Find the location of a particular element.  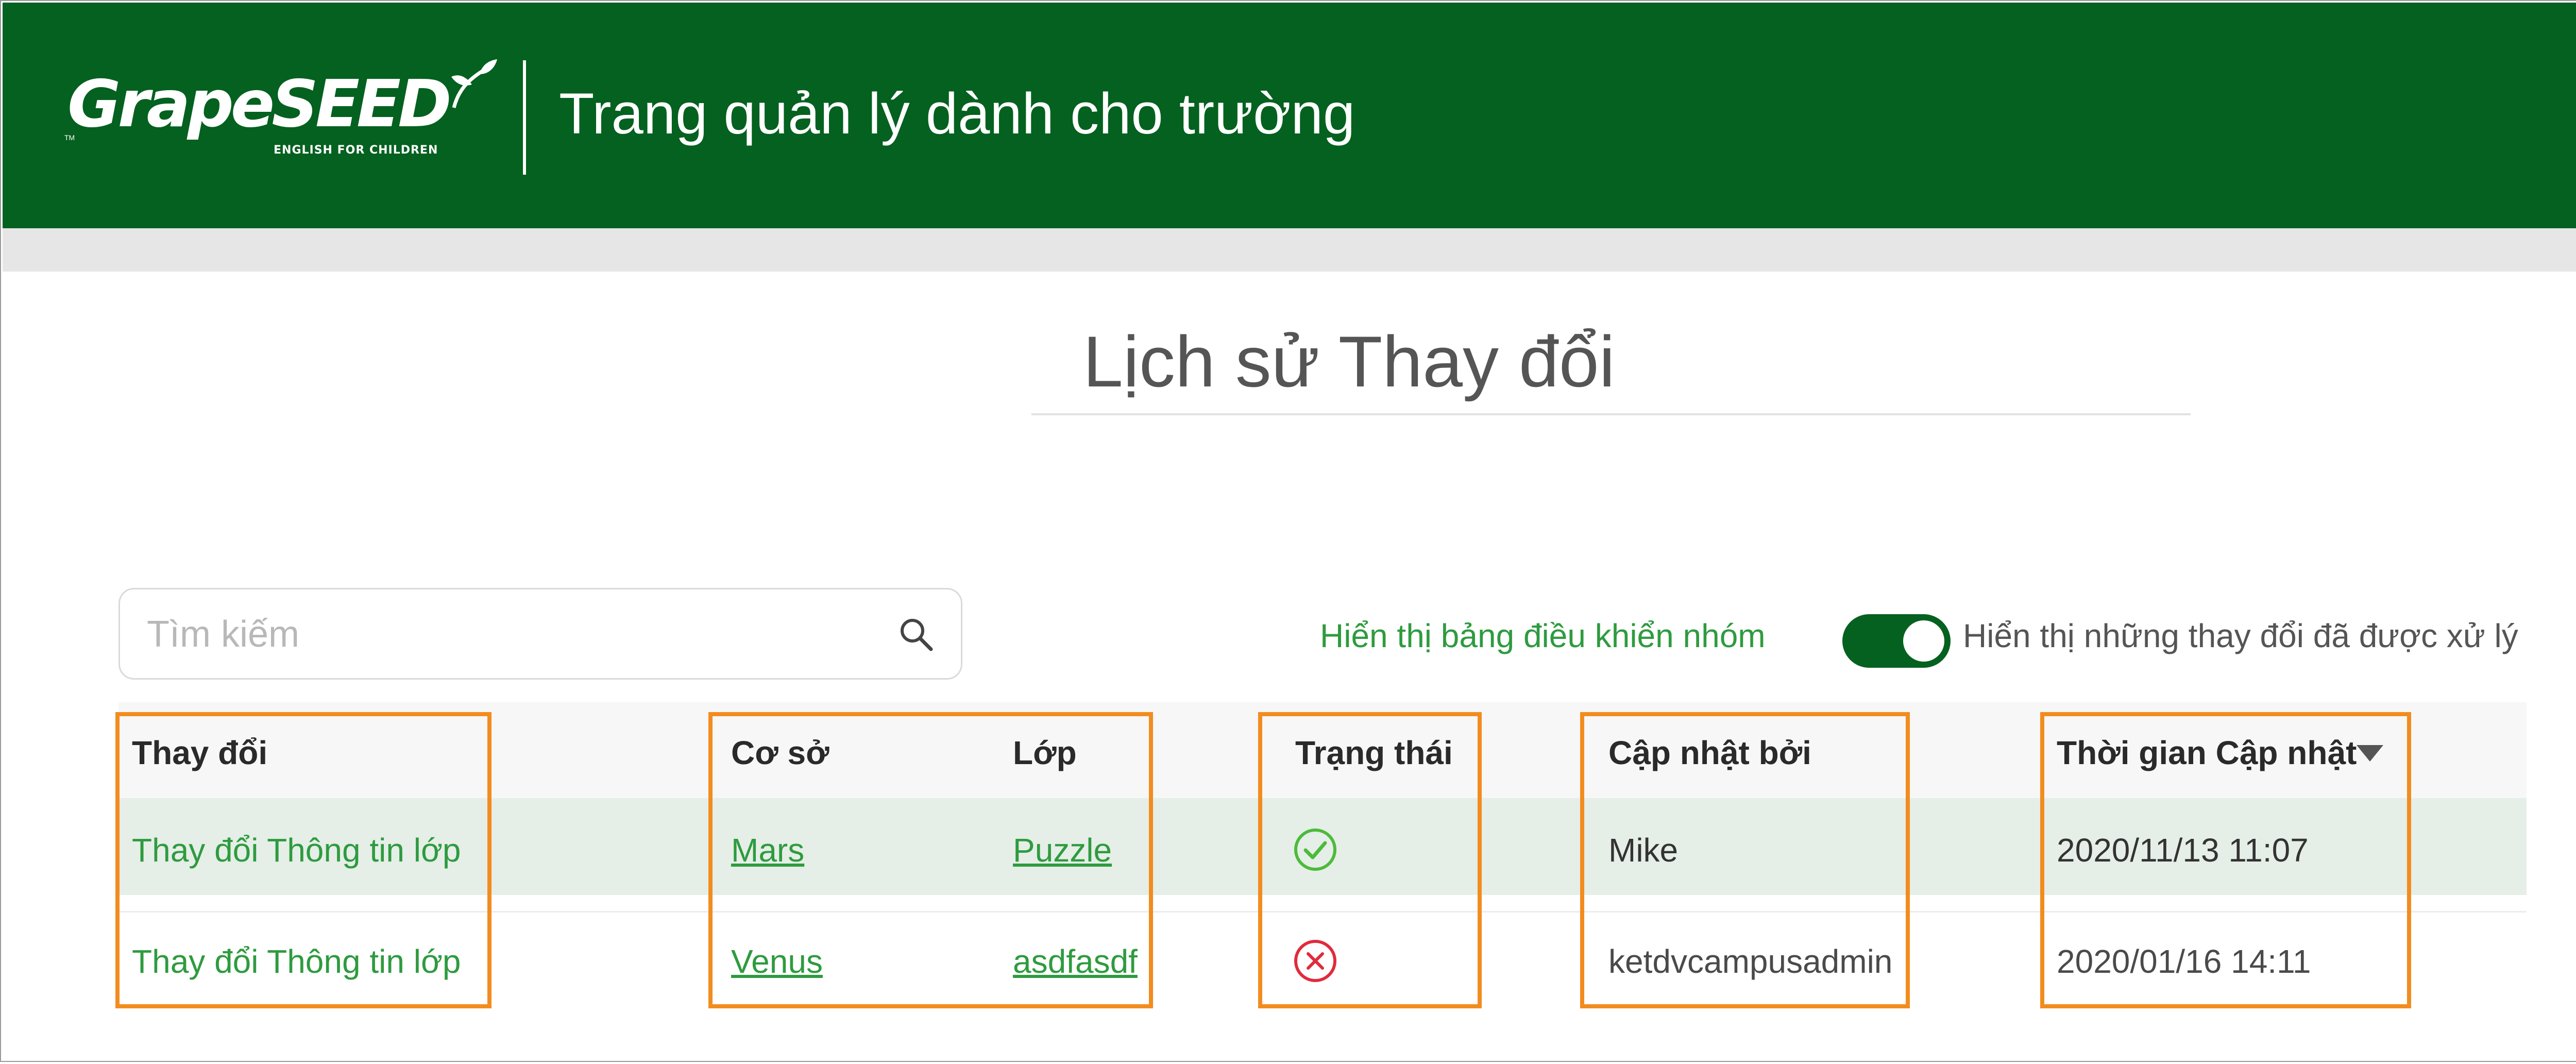

highlight-box-updated-by-column is located at coordinates (1745, 860).